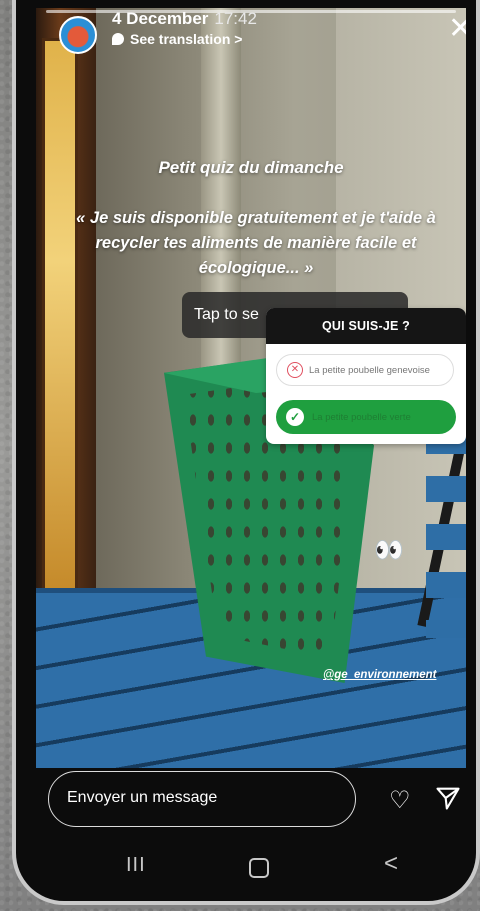  Describe the element at coordinates (457, 29) in the screenshot. I see `close-icon: ✕` at that location.